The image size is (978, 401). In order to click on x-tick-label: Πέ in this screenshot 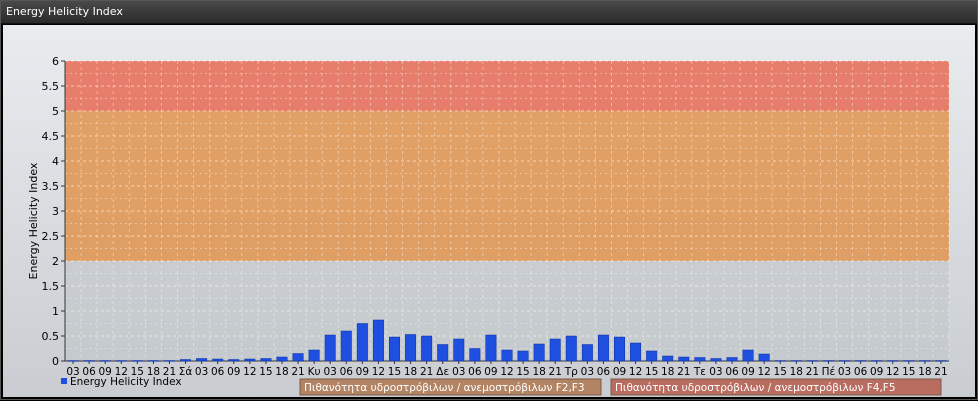, I will do `click(829, 372)`.